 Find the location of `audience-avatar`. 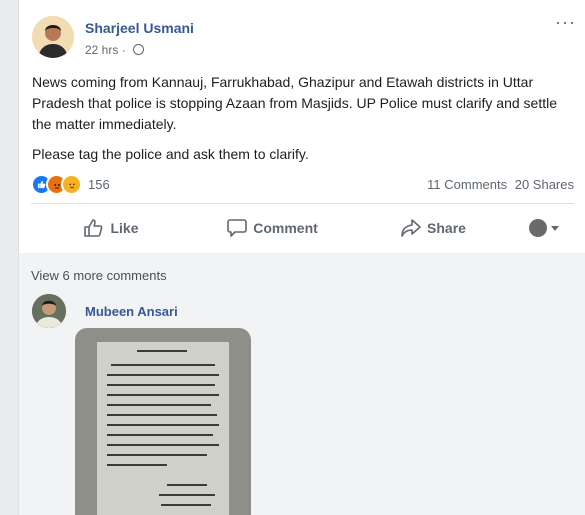

audience-avatar is located at coordinates (538, 228).